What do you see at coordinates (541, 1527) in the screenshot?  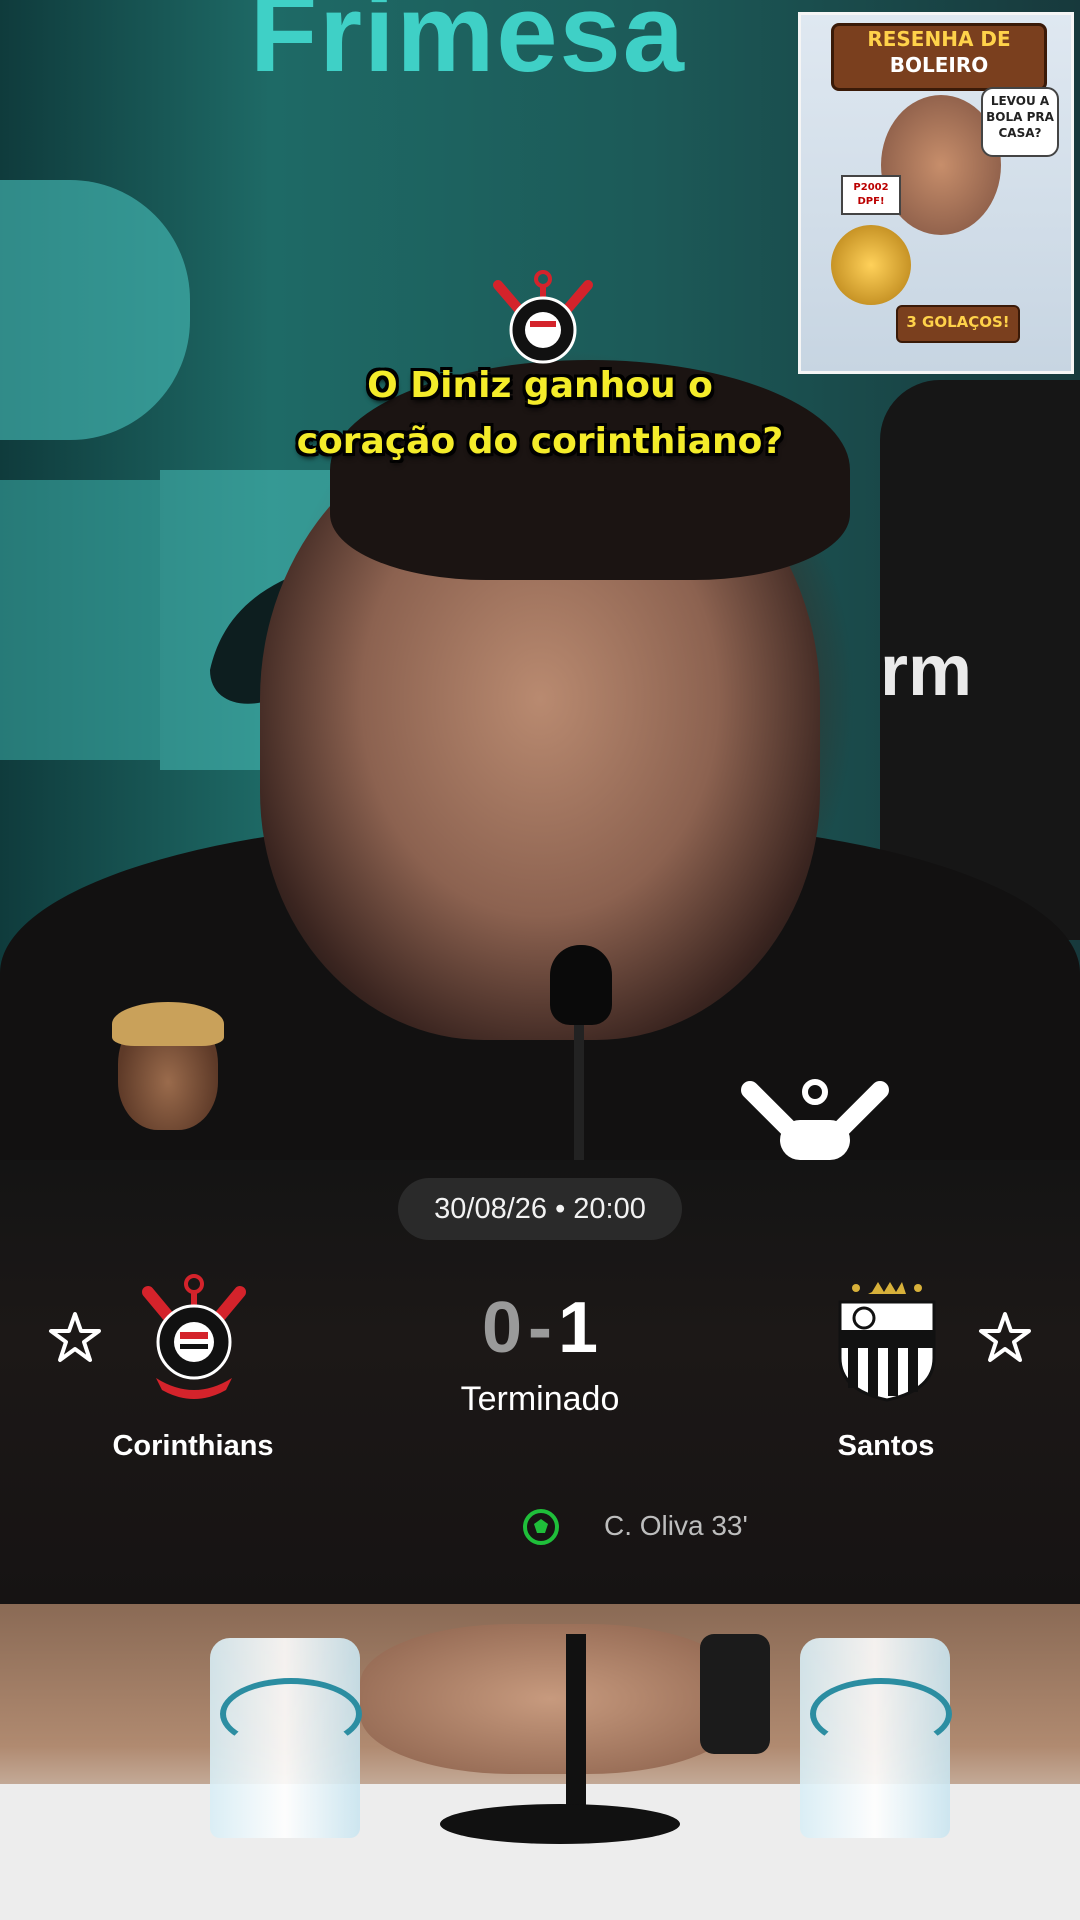 I see `soccer-ball-icon` at bounding box center [541, 1527].